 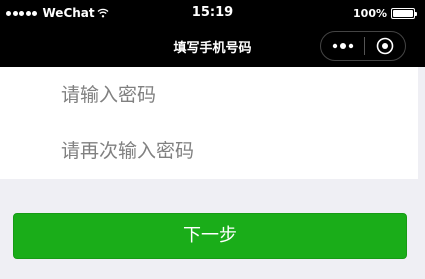 I want to click on password-input, so click(x=231, y=95).